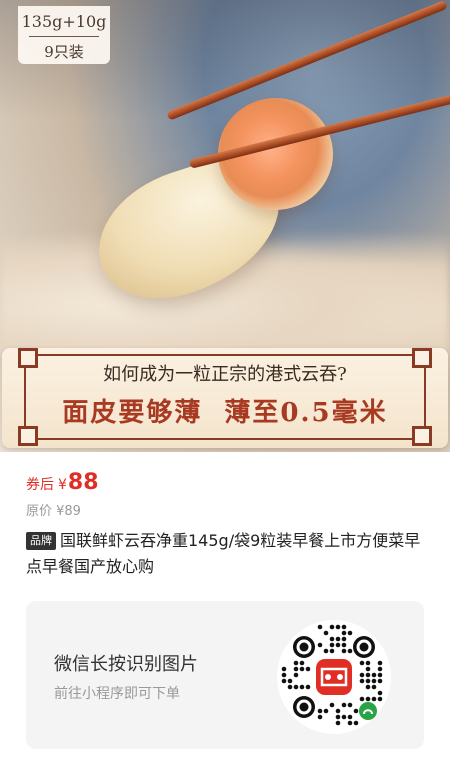  I want to click on price-row: 券后 ¥ 88, so click(62, 482).